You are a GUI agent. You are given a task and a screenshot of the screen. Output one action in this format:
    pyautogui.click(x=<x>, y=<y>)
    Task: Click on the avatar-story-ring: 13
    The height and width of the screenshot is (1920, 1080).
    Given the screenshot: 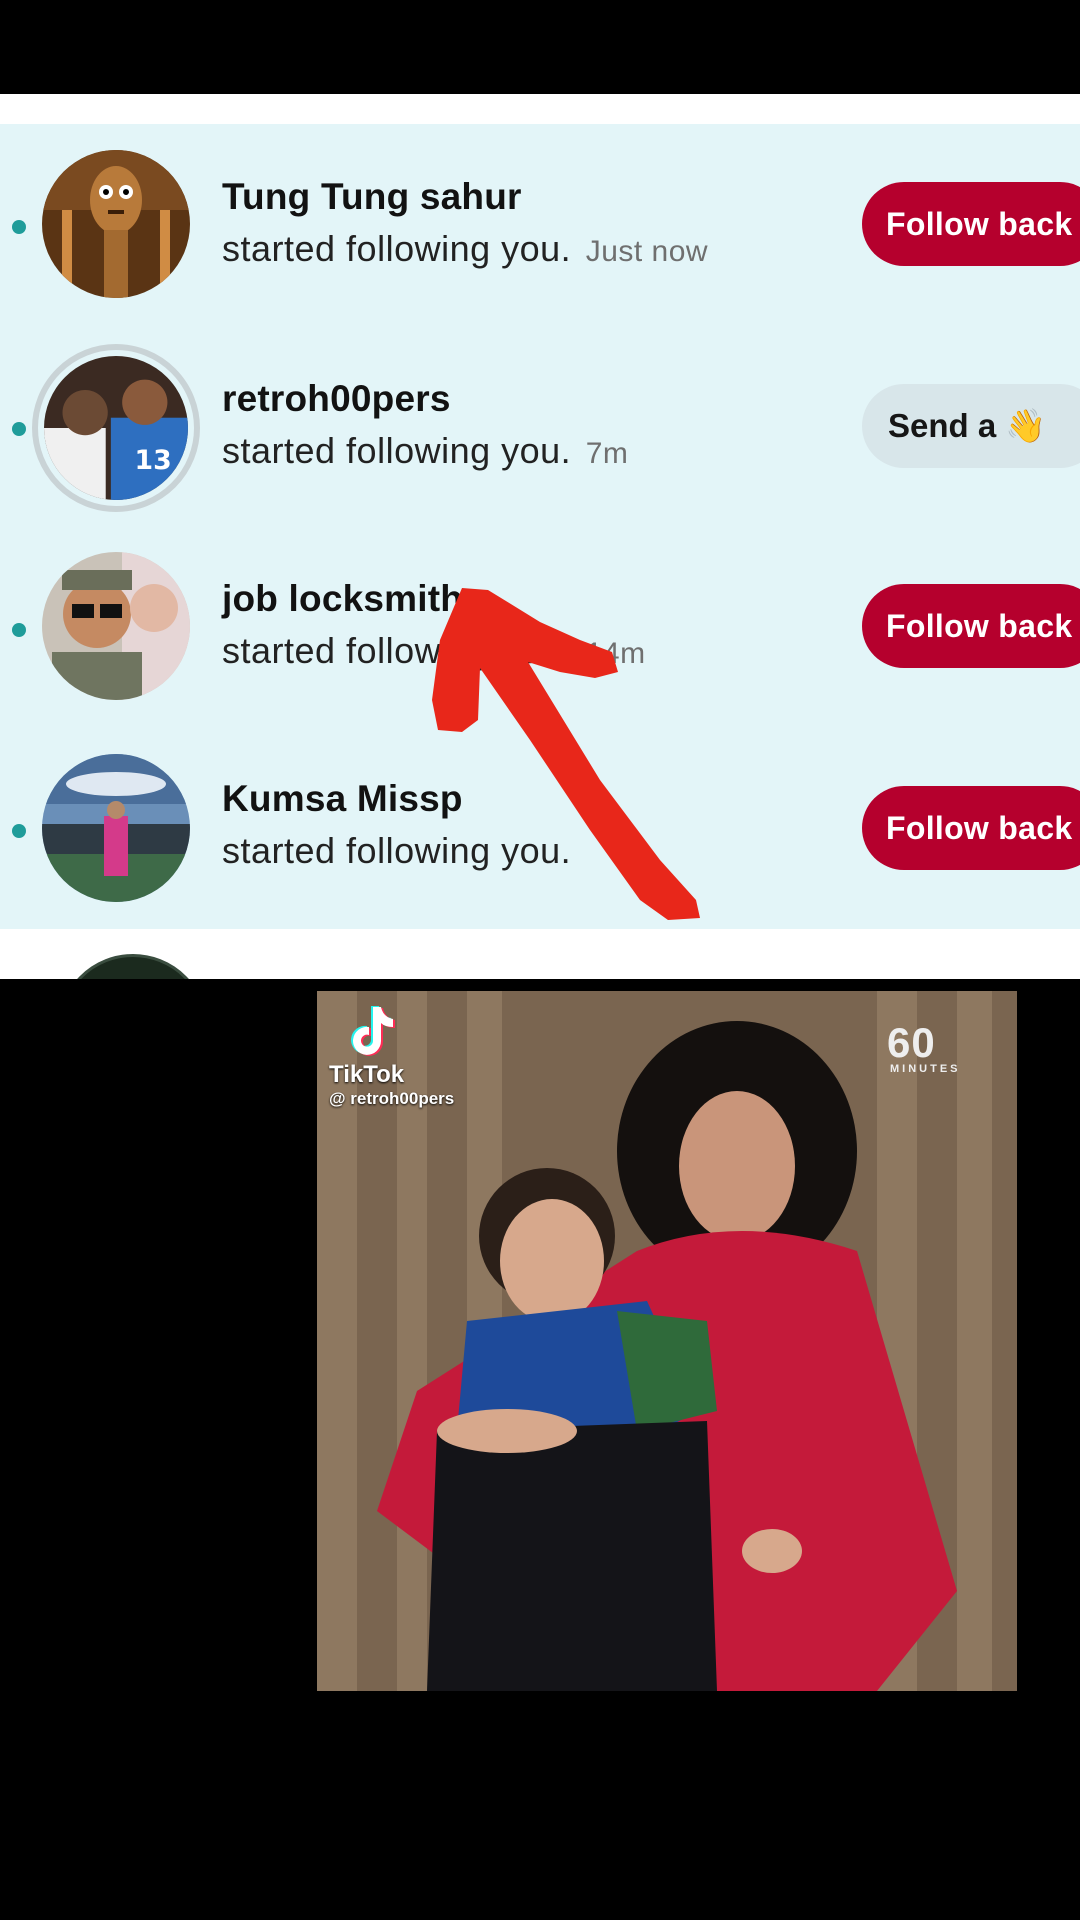 What is the action you would take?
    pyautogui.click(x=116, y=428)
    